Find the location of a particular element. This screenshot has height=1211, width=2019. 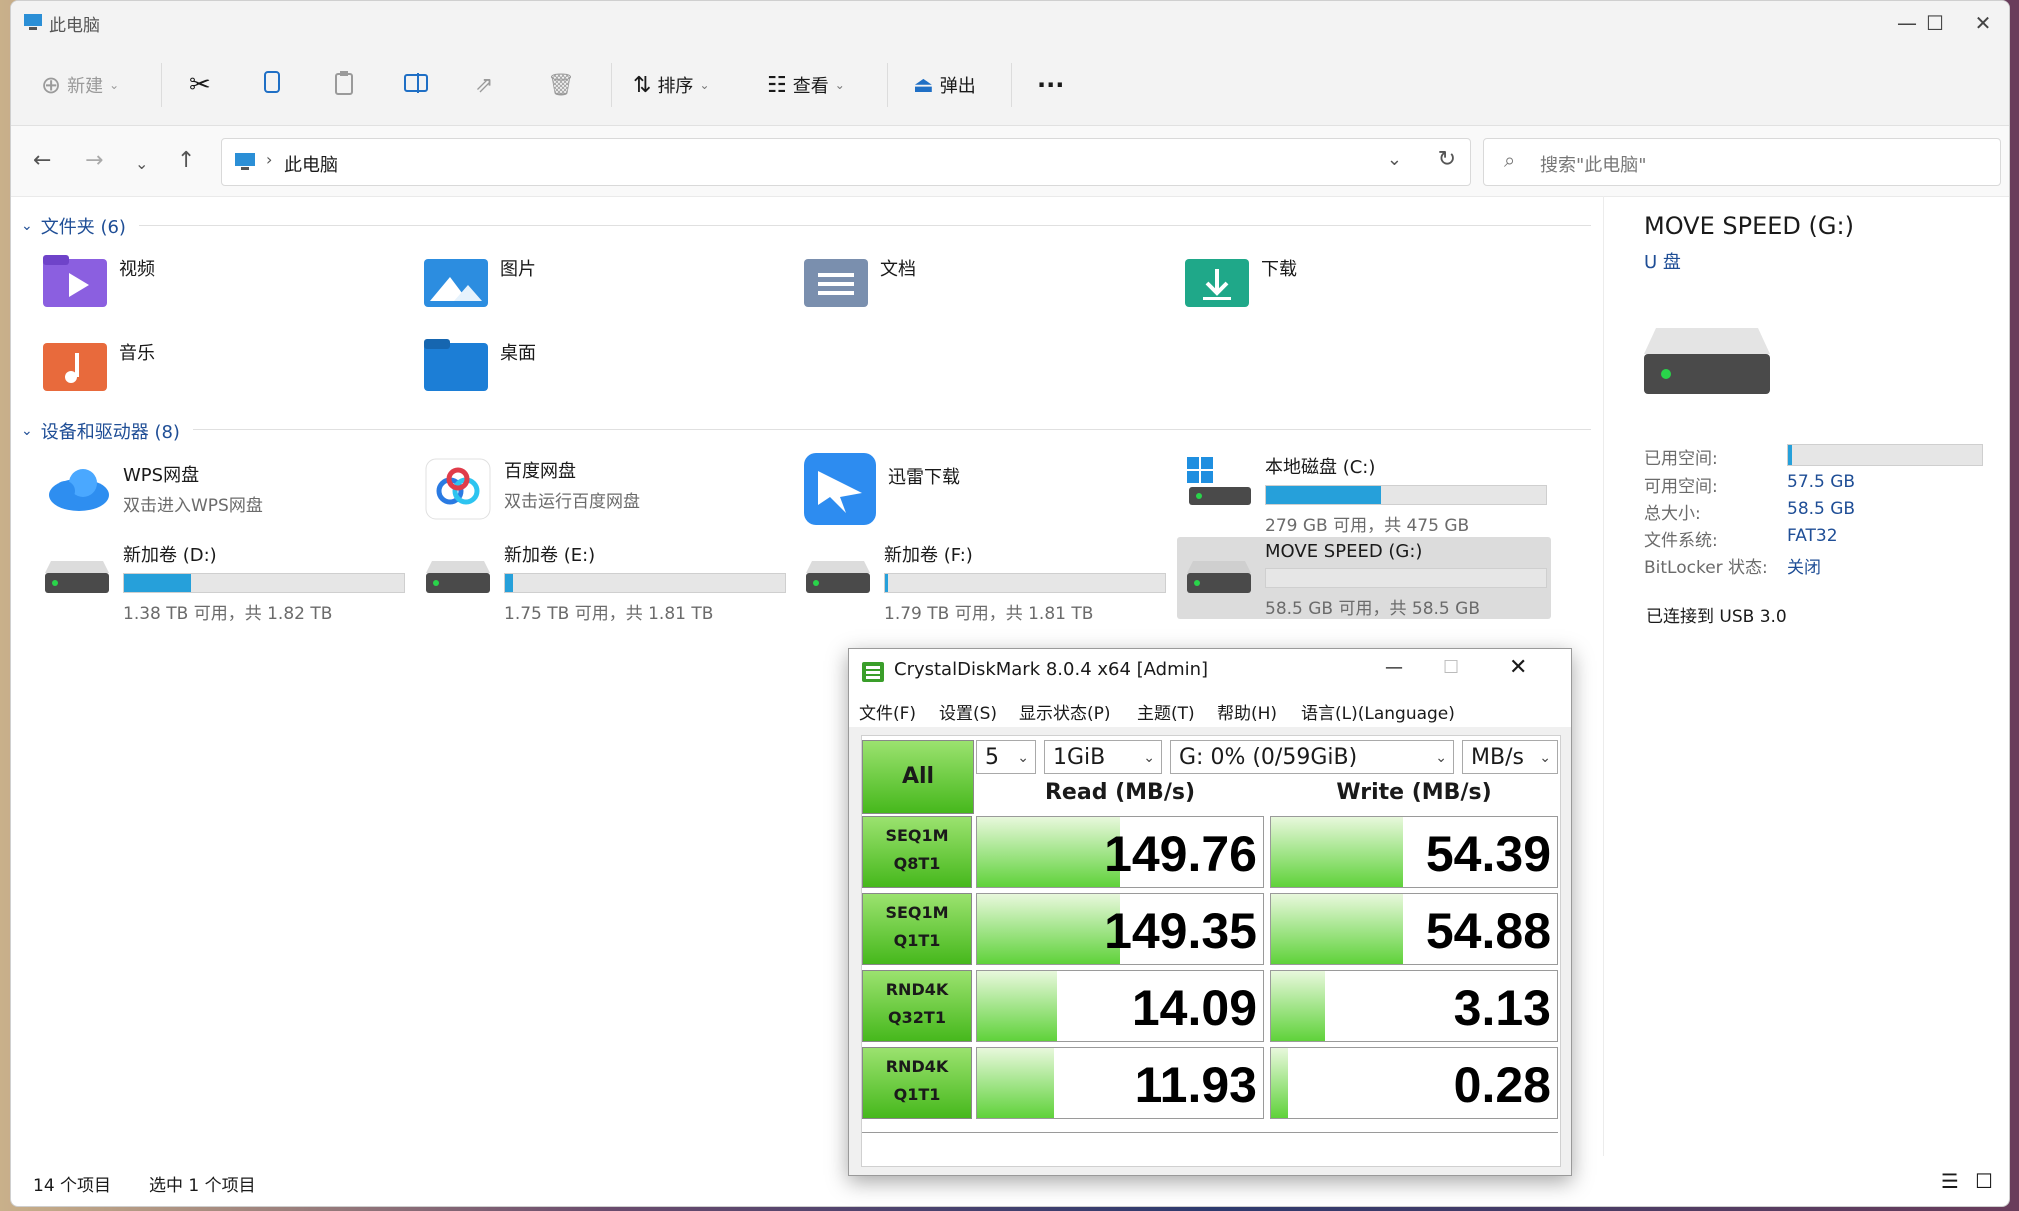

test-run-button: RND4K Q32T1 is located at coordinates (917, 1006).